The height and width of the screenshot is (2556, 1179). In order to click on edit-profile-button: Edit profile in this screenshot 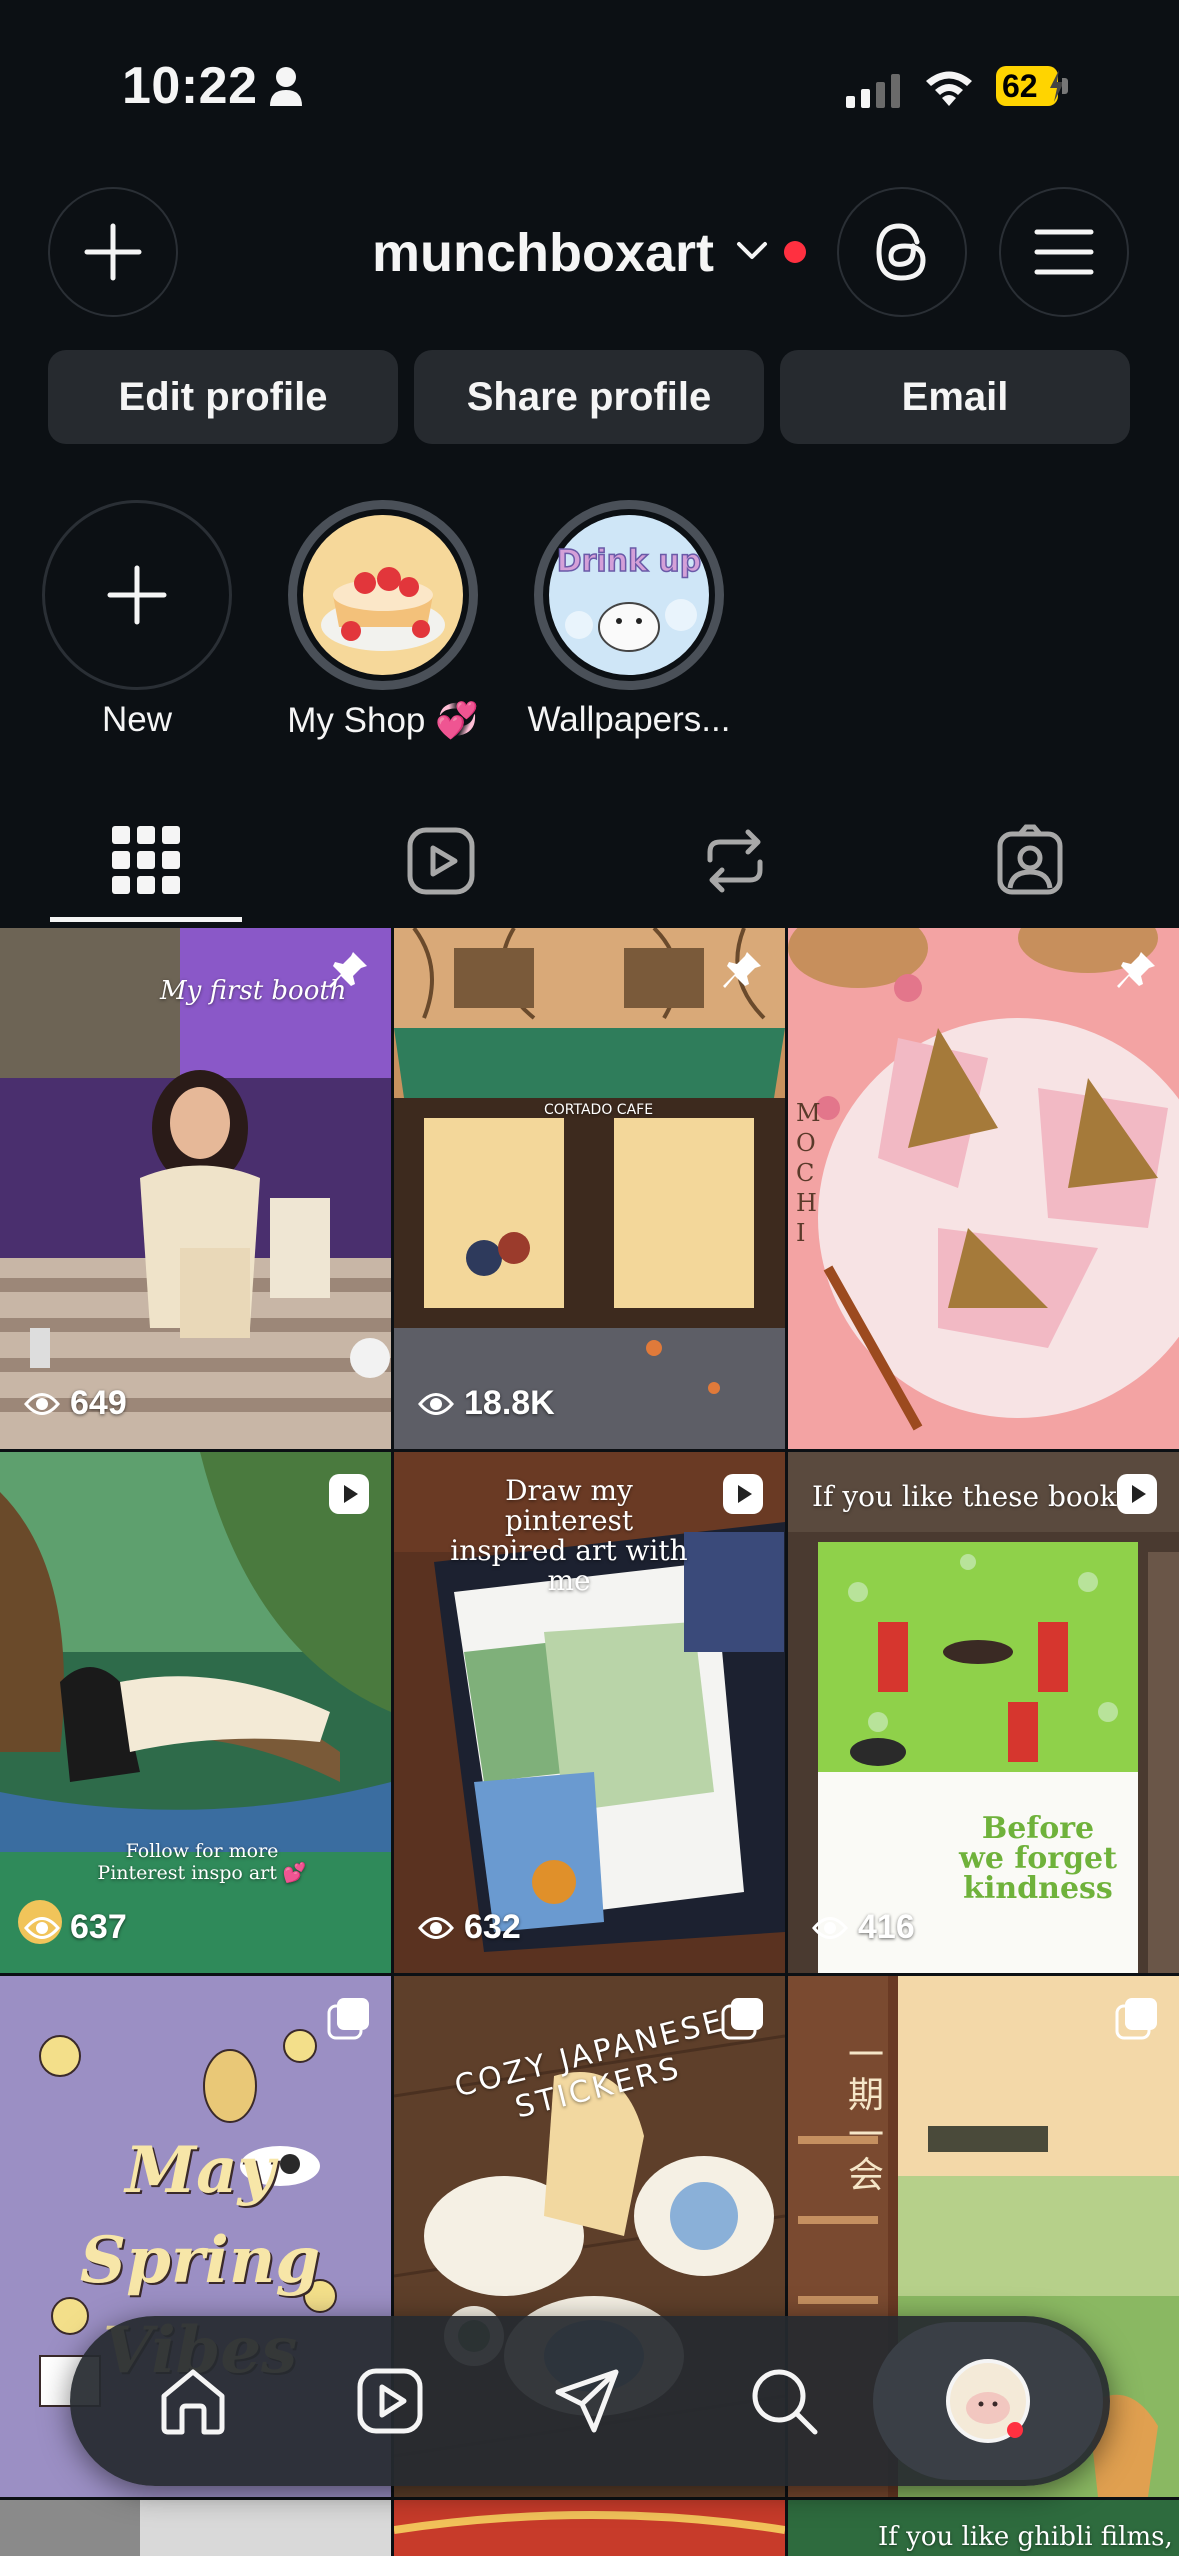, I will do `click(223, 397)`.